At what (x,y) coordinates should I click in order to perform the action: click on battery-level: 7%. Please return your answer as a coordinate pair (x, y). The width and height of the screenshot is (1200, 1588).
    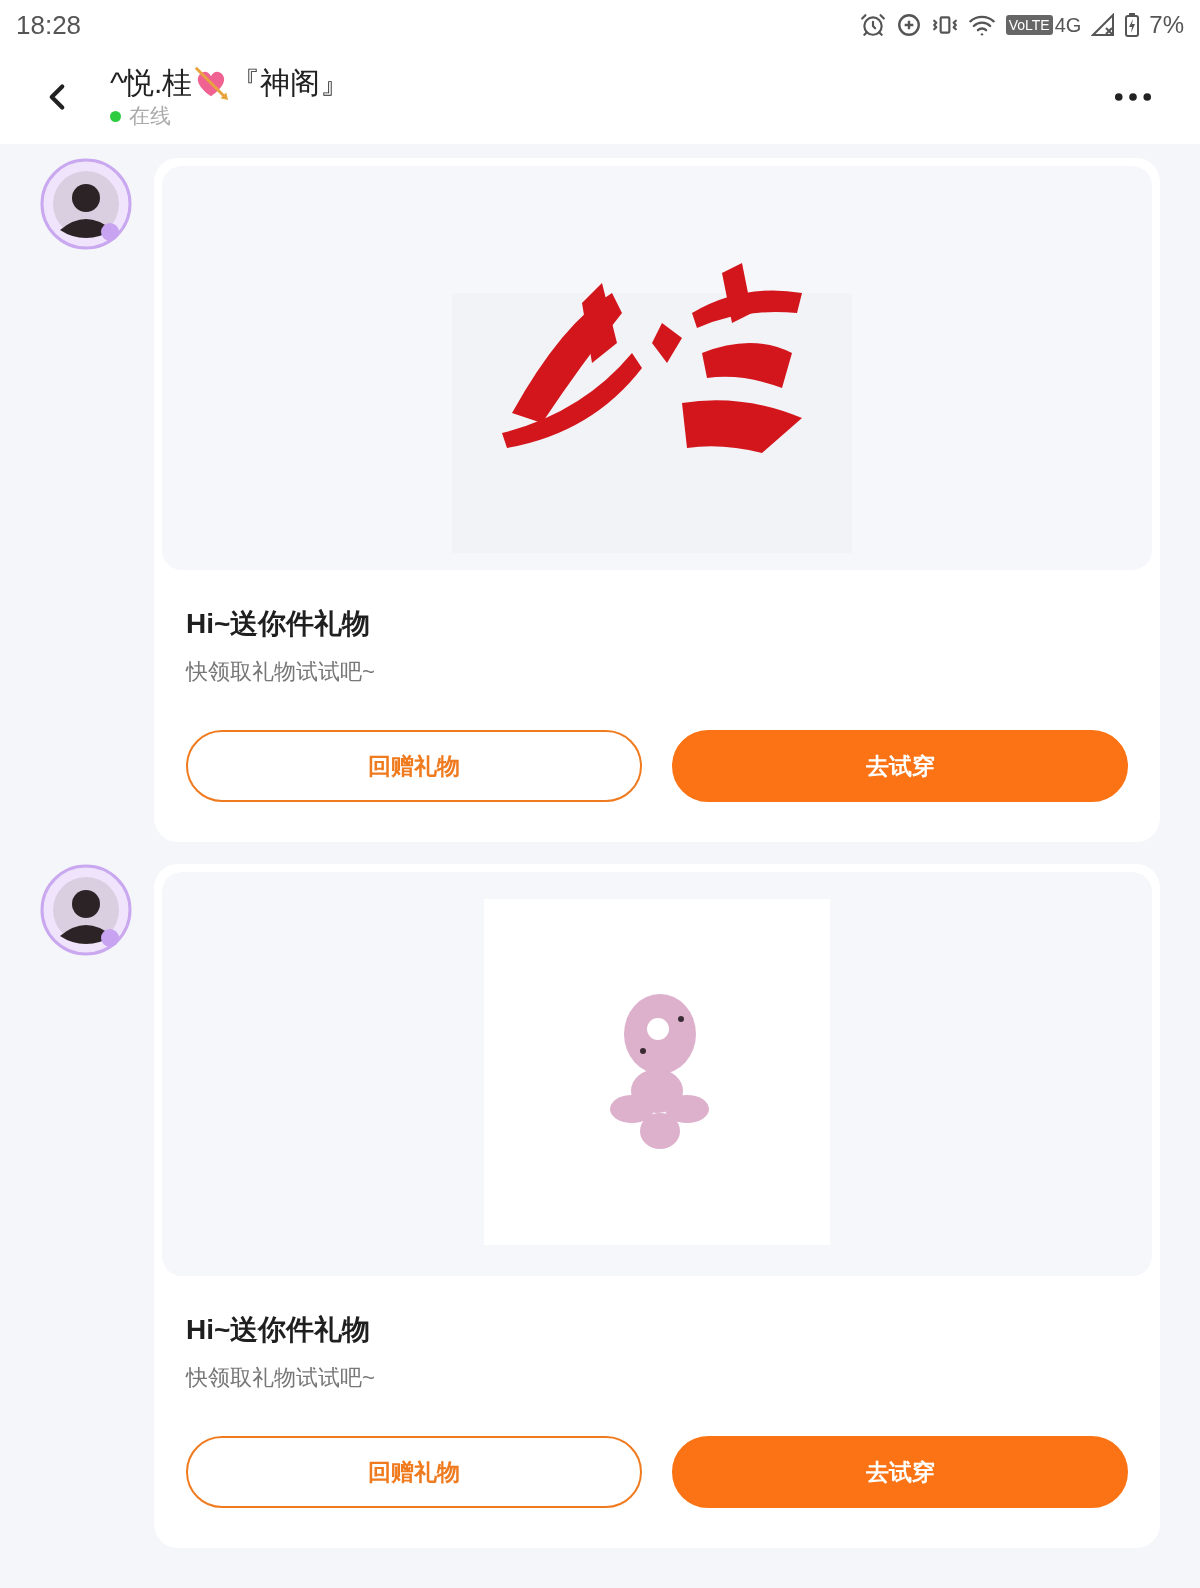
    Looking at the image, I should click on (1166, 25).